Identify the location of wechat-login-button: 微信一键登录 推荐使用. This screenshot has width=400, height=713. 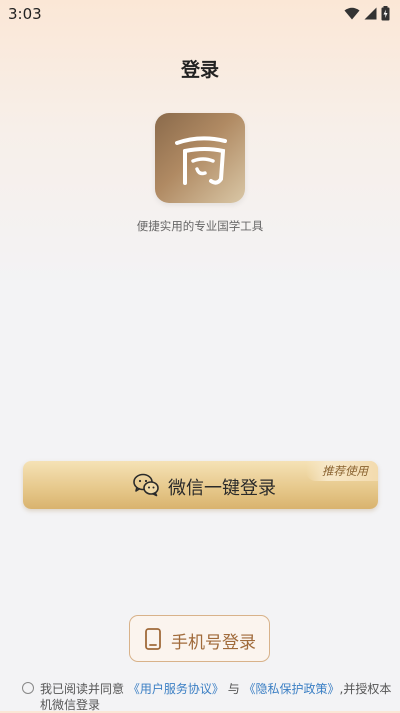
(200, 485).